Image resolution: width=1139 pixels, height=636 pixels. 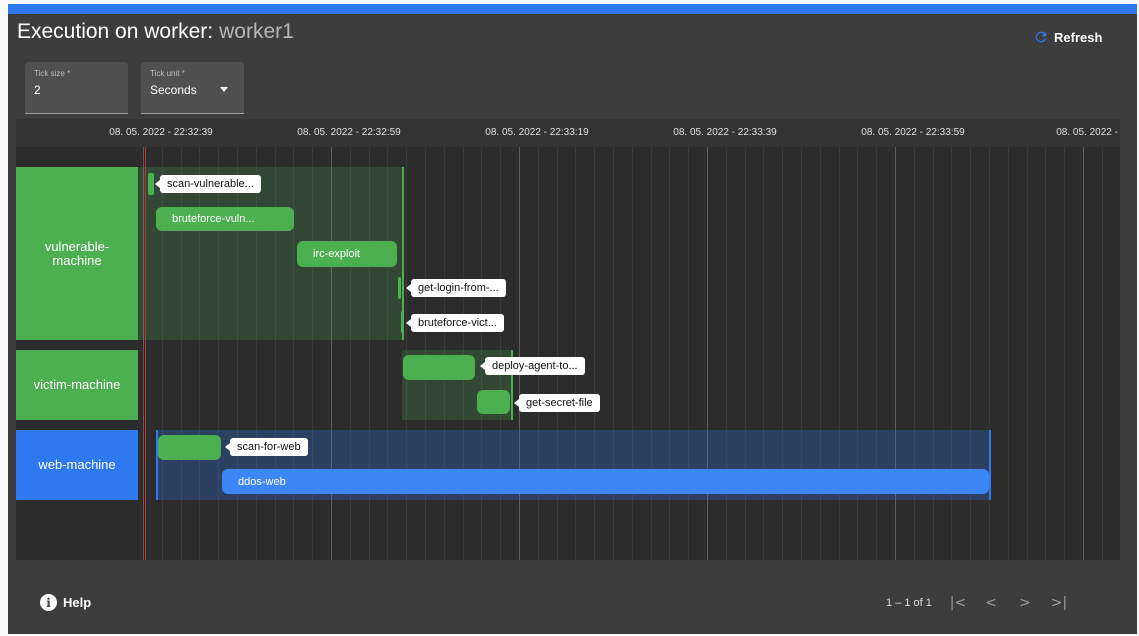 I want to click on chevron-left-icon: <, so click(x=991, y=603).